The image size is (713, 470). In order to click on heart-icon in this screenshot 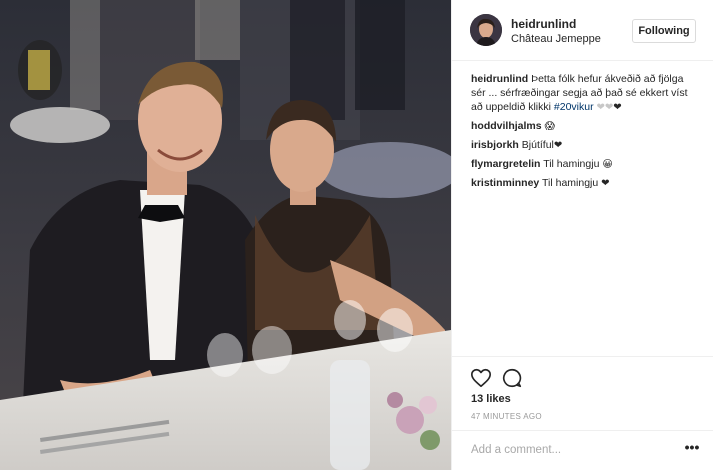, I will do `click(481, 378)`.